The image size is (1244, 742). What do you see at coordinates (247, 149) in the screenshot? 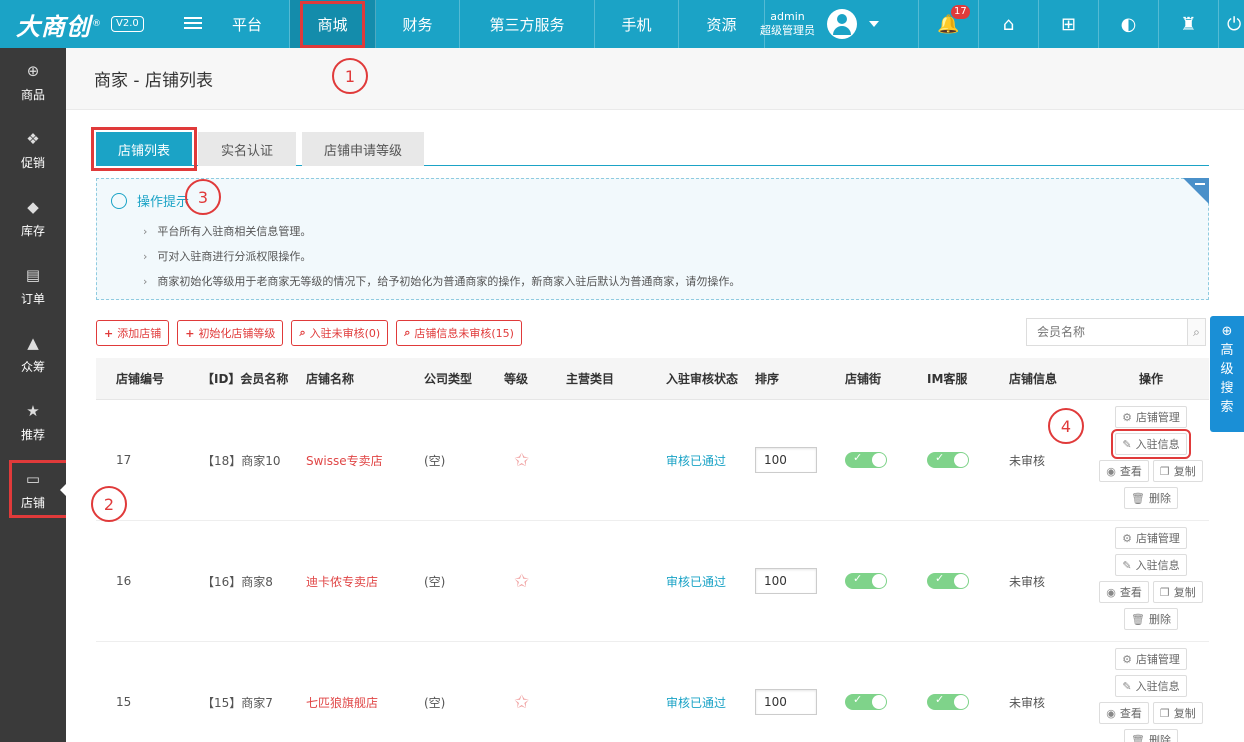
I see `tab-real-name: 实名认证` at bounding box center [247, 149].